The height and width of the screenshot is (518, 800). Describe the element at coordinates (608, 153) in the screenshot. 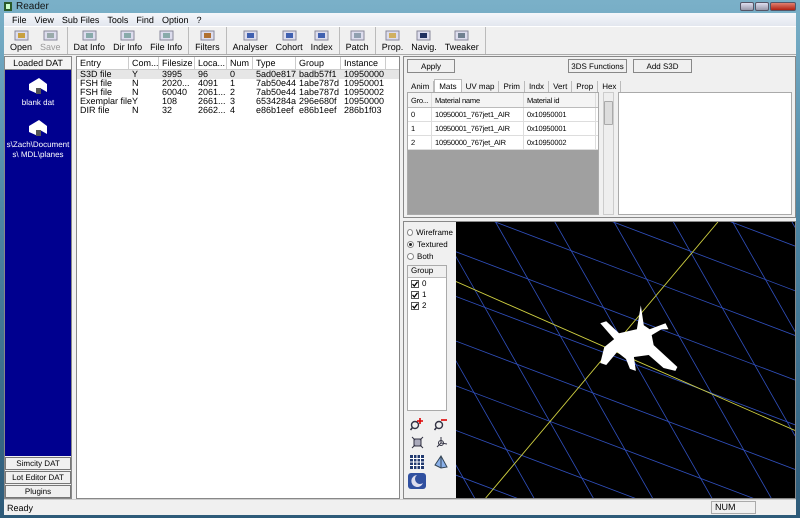

I see `scrollbar` at that location.